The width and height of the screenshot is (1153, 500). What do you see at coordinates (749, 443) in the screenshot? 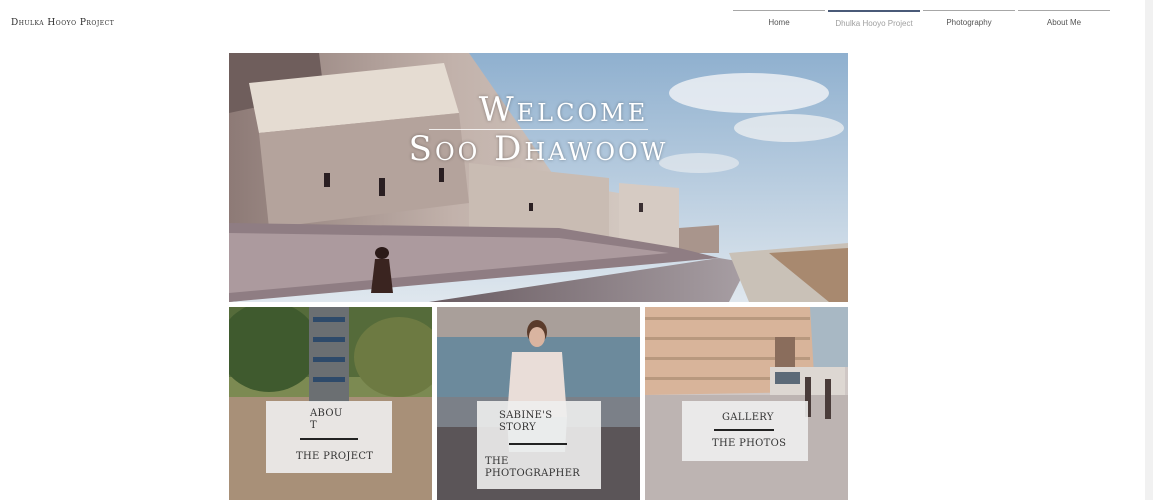
I see `tile-gallery-subtitle: The photos` at bounding box center [749, 443].